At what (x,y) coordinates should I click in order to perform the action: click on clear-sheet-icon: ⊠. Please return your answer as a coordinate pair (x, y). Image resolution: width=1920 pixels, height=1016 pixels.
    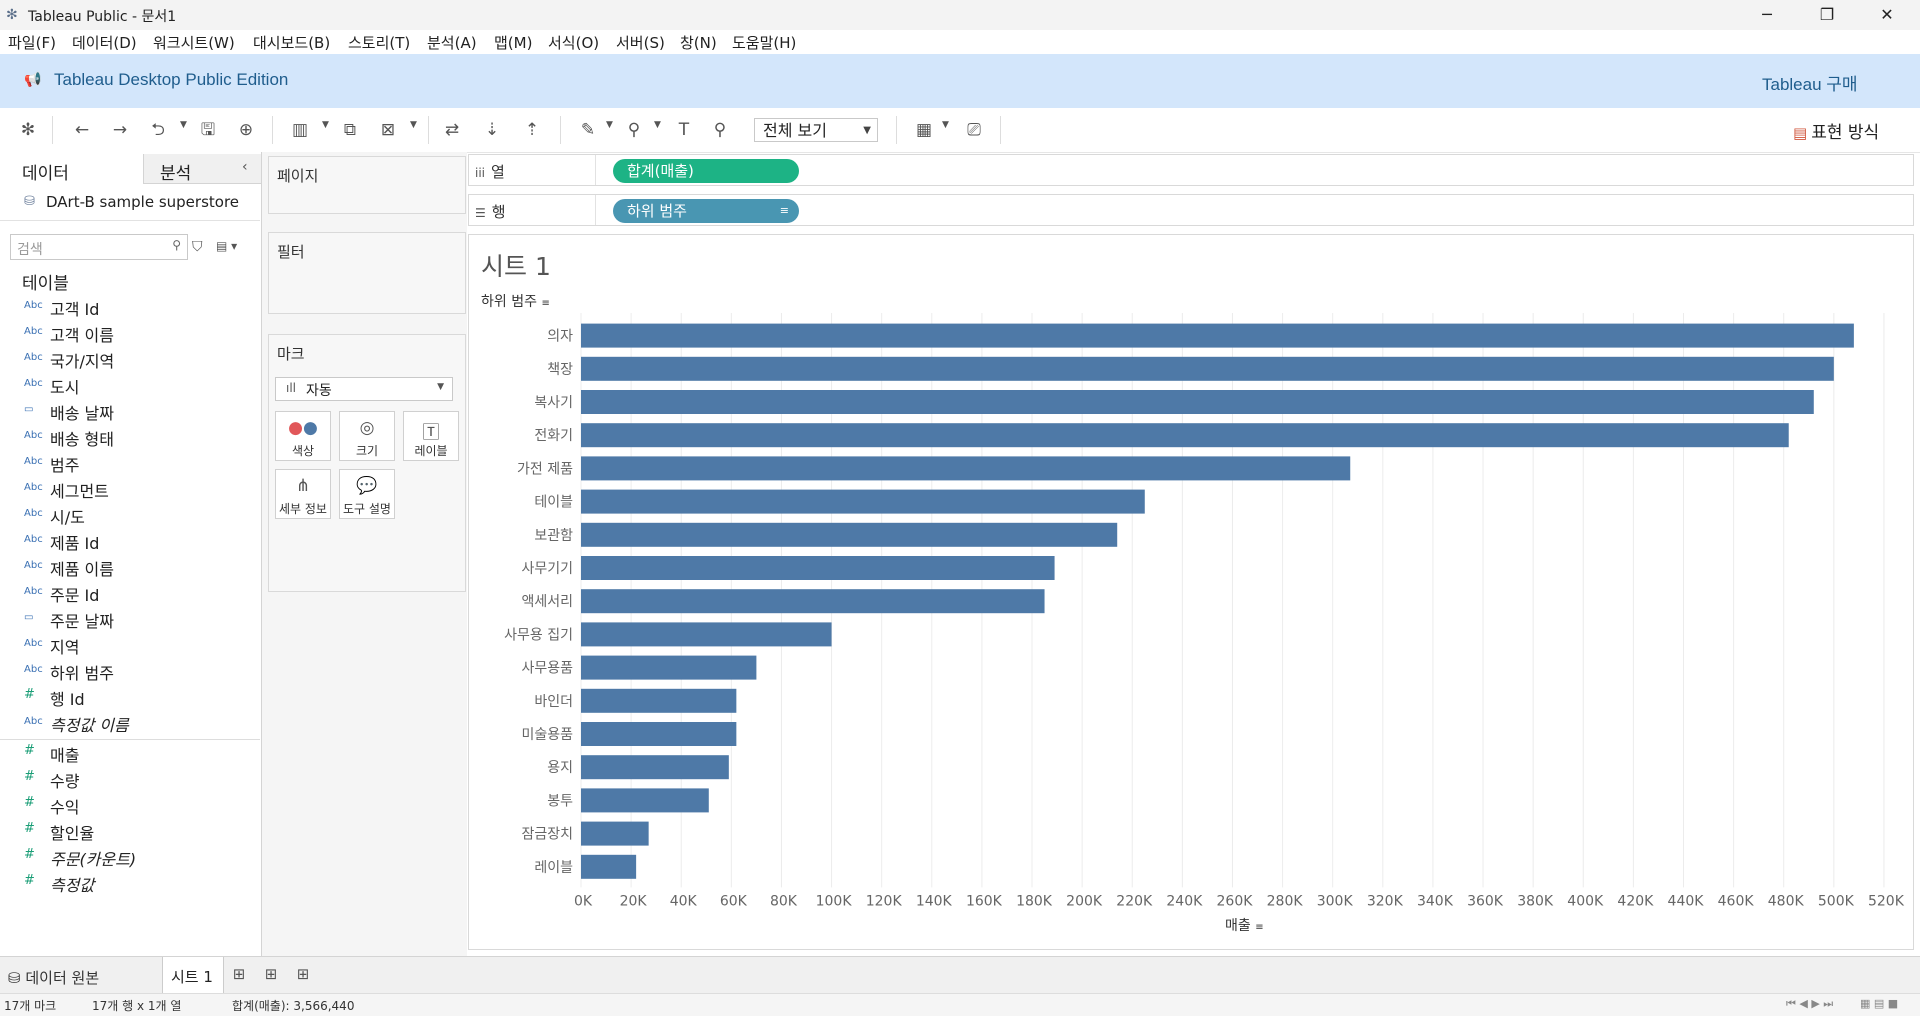
    Looking at the image, I should click on (388, 130).